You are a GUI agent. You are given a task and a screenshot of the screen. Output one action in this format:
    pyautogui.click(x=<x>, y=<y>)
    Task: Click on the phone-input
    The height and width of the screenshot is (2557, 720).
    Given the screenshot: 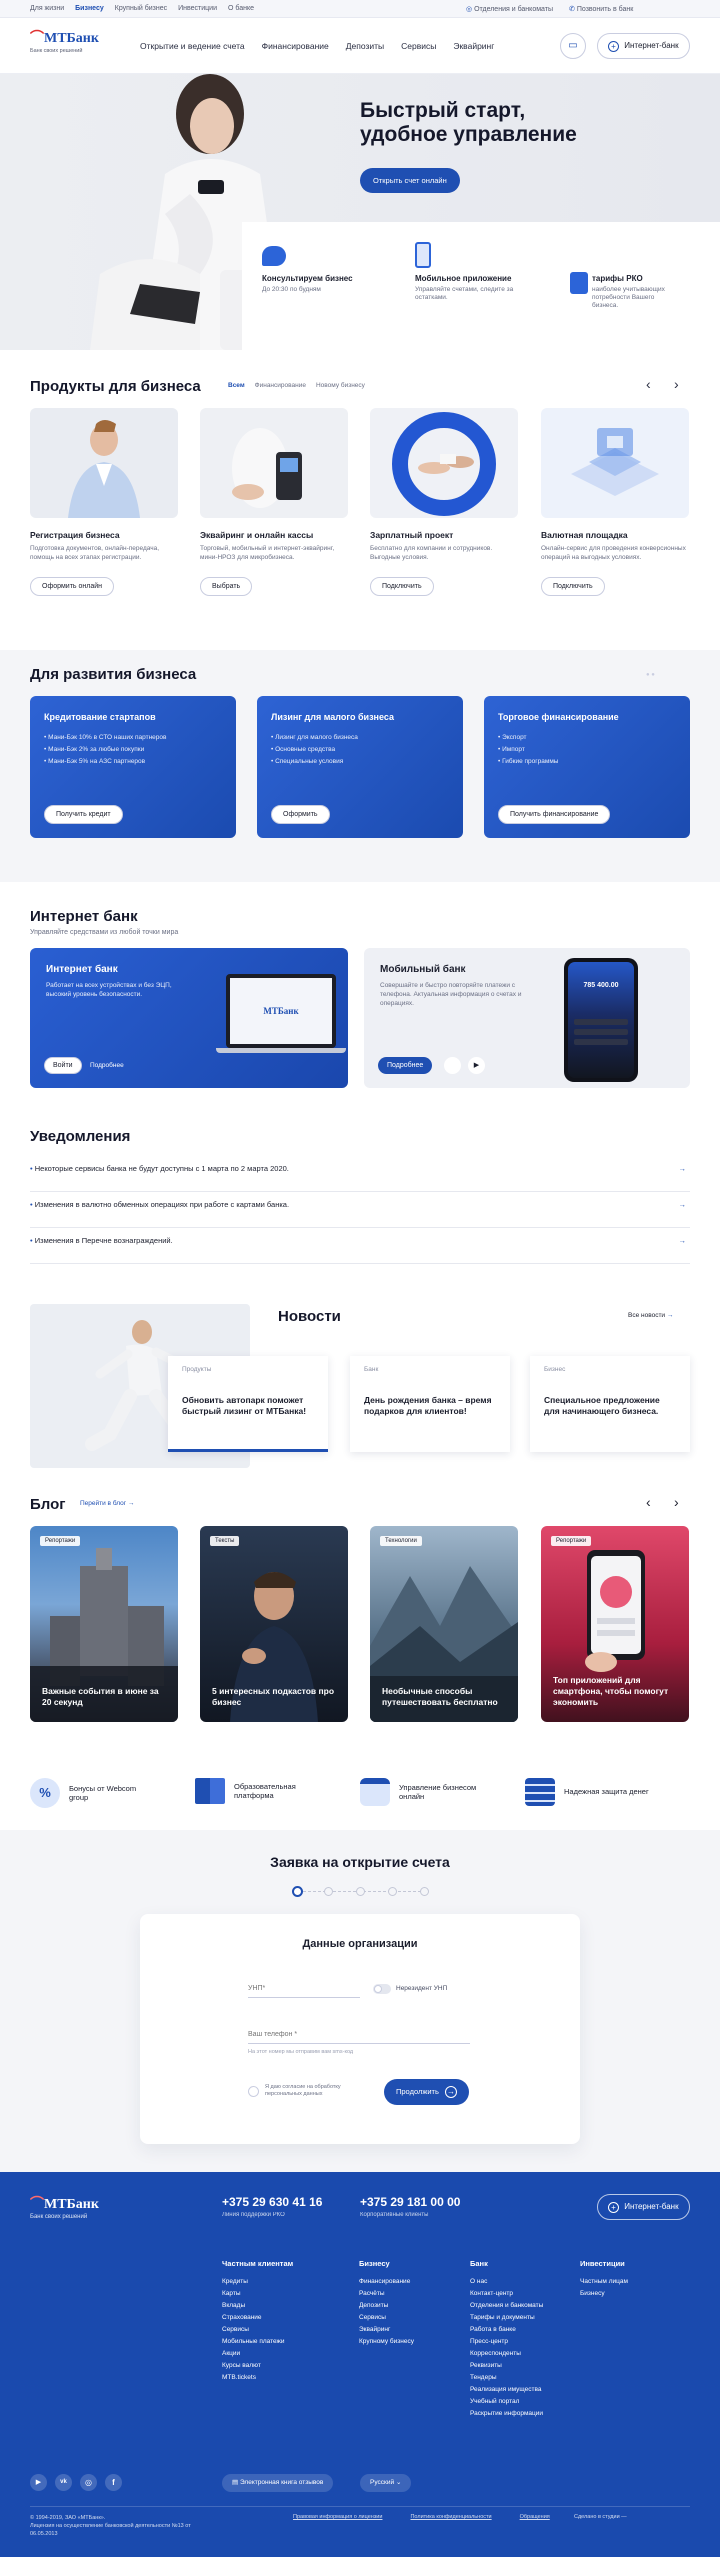 What is the action you would take?
    pyautogui.click(x=359, y=2035)
    